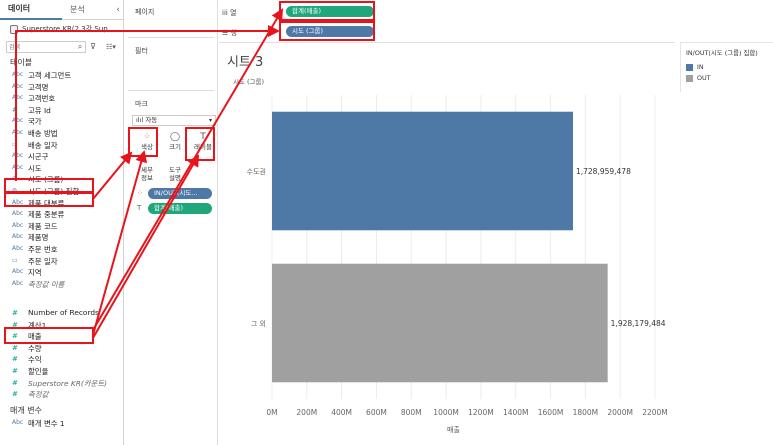  I want to click on field-item: # 할인율, so click(63, 372).